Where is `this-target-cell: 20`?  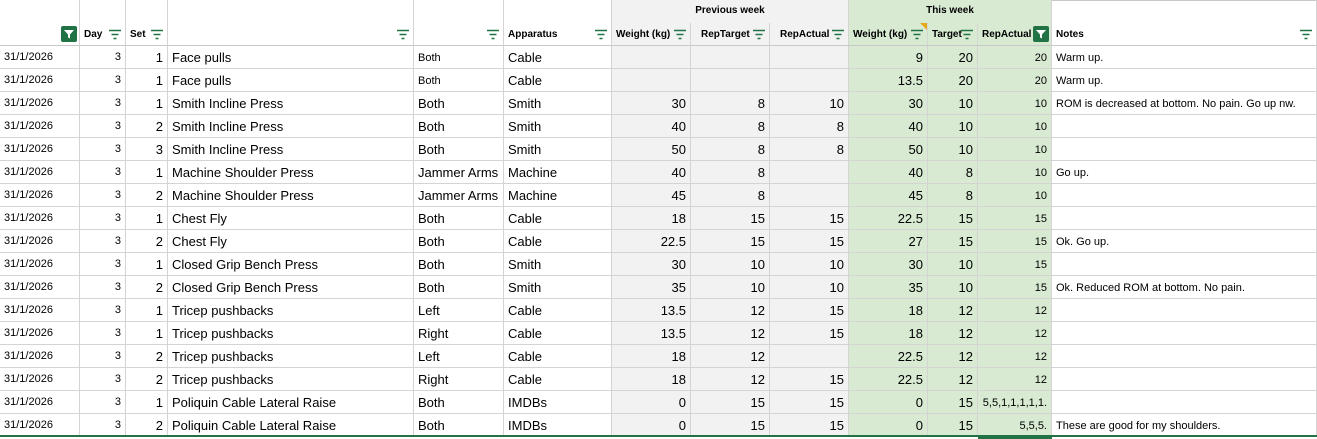
this-target-cell: 20 is located at coordinates (953, 57).